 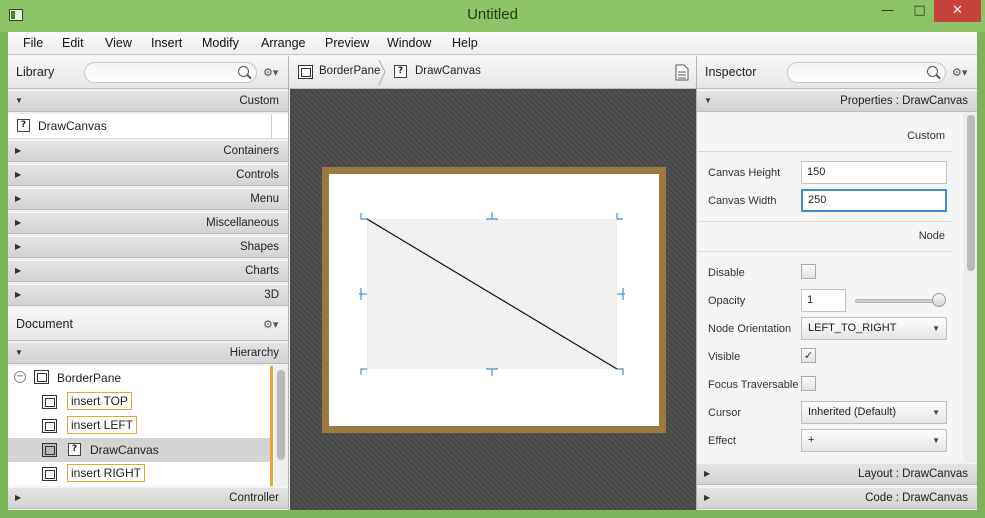 I want to click on document-gear-icon: ⚙▾, so click(x=270, y=324).